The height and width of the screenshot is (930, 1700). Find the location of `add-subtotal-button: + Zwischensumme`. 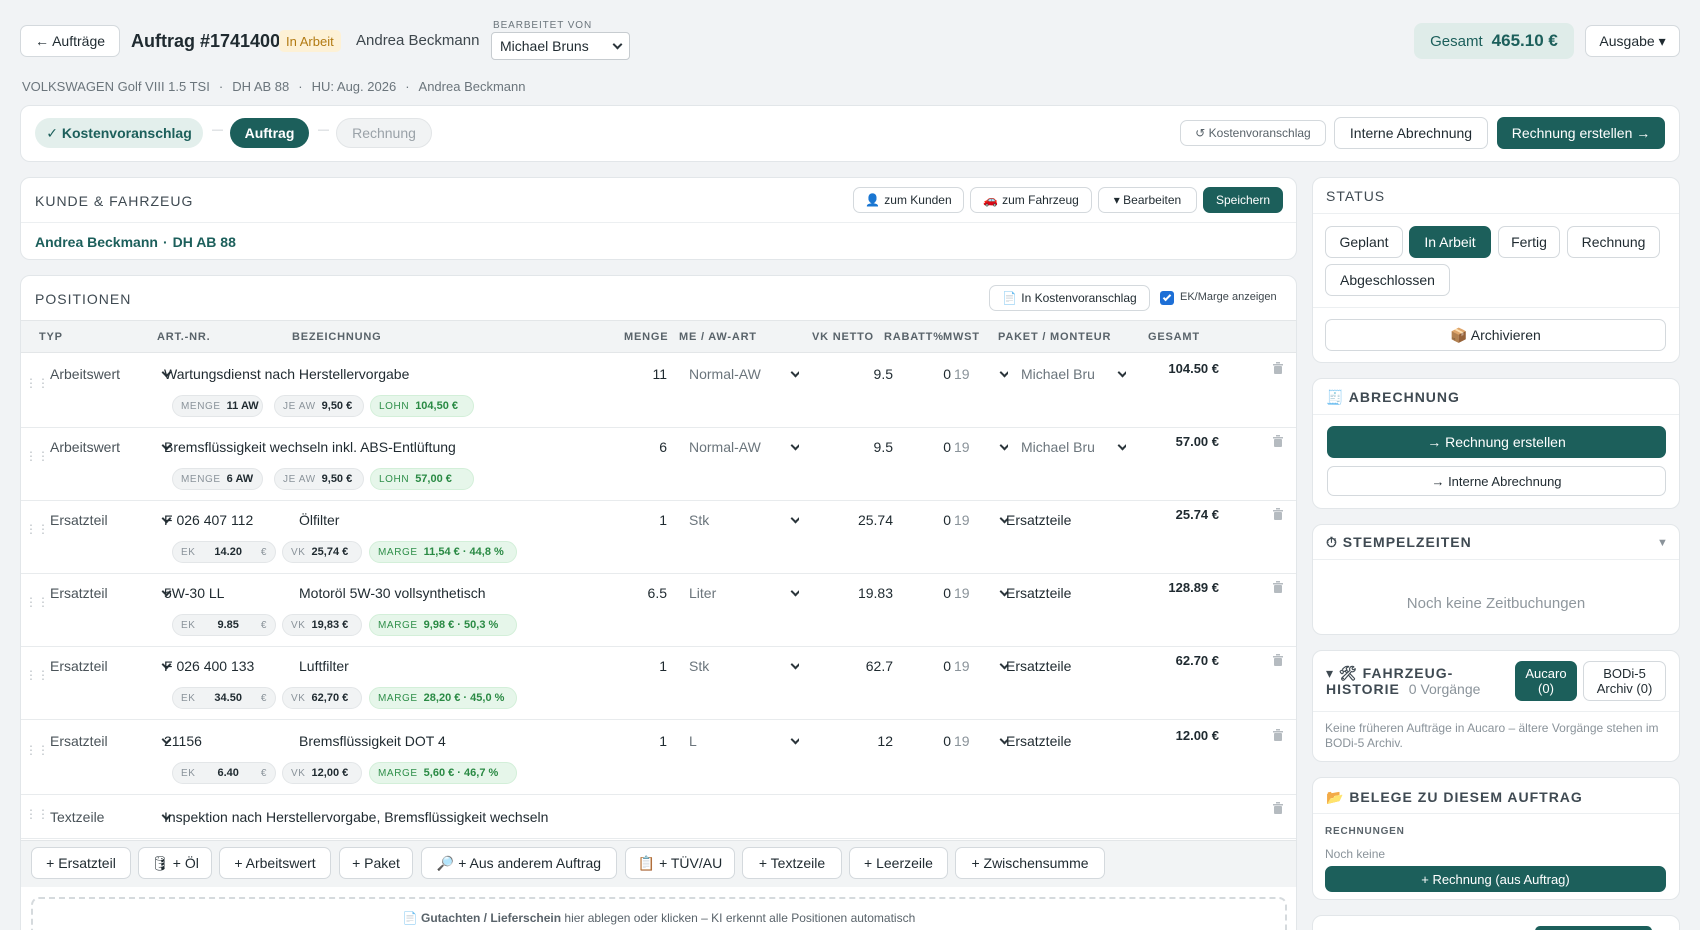

add-subtotal-button: + Zwischensumme is located at coordinates (1030, 863).